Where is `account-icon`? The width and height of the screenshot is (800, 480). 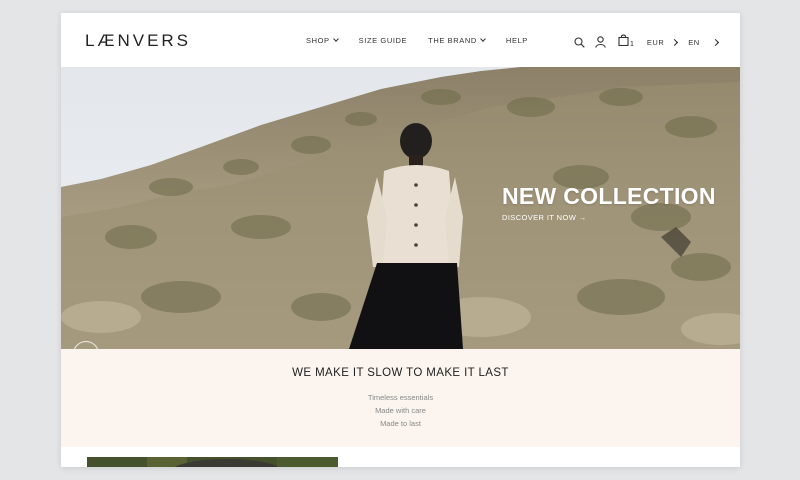 account-icon is located at coordinates (600, 42).